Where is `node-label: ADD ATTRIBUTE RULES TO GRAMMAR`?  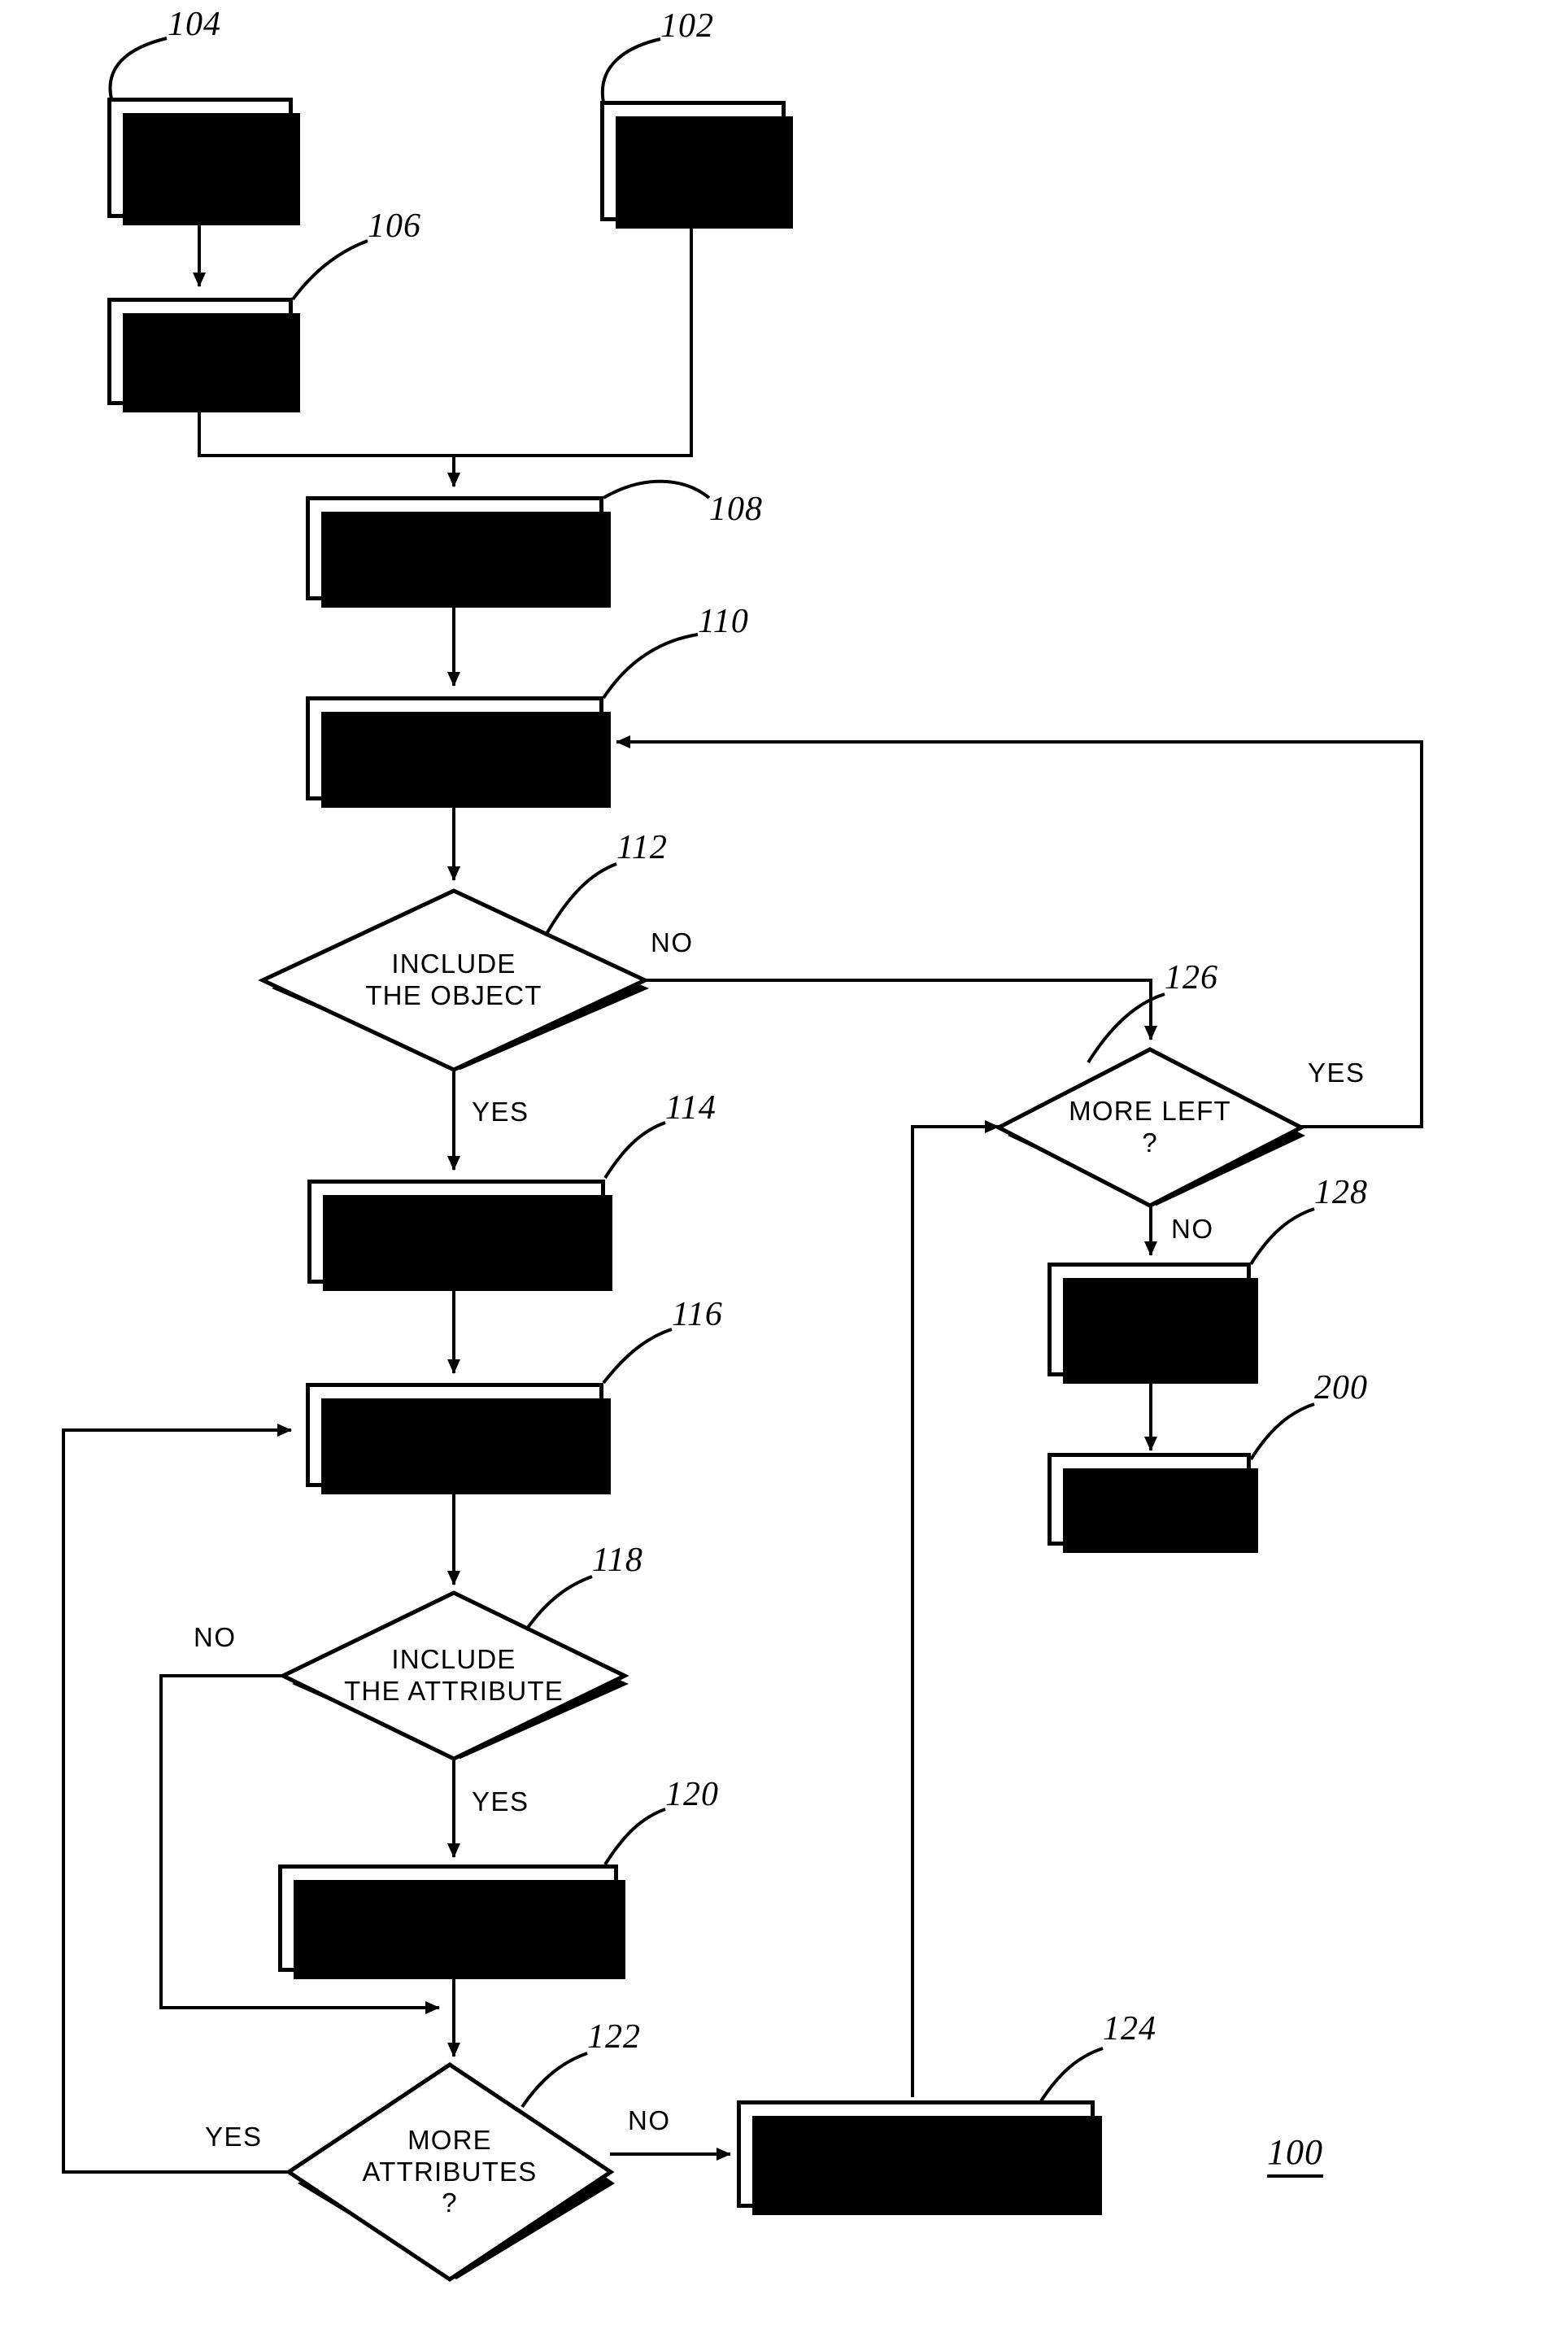
node-label: ADD ATTRIBUTE RULES TO GRAMMAR is located at coordinates (916, 2153).